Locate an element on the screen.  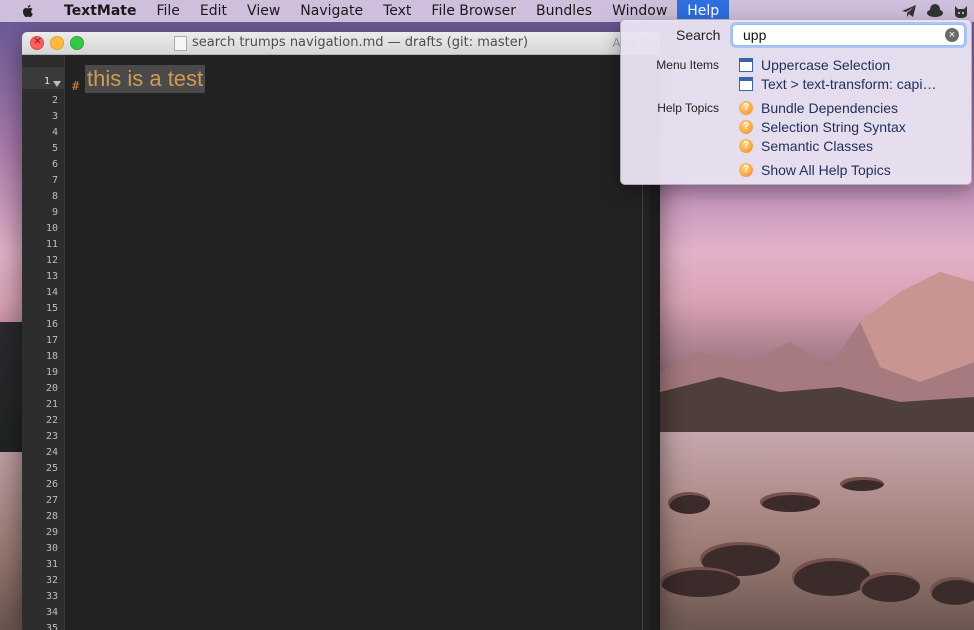
result-label: Uppercase Selection is located at coordinates (826, 64).